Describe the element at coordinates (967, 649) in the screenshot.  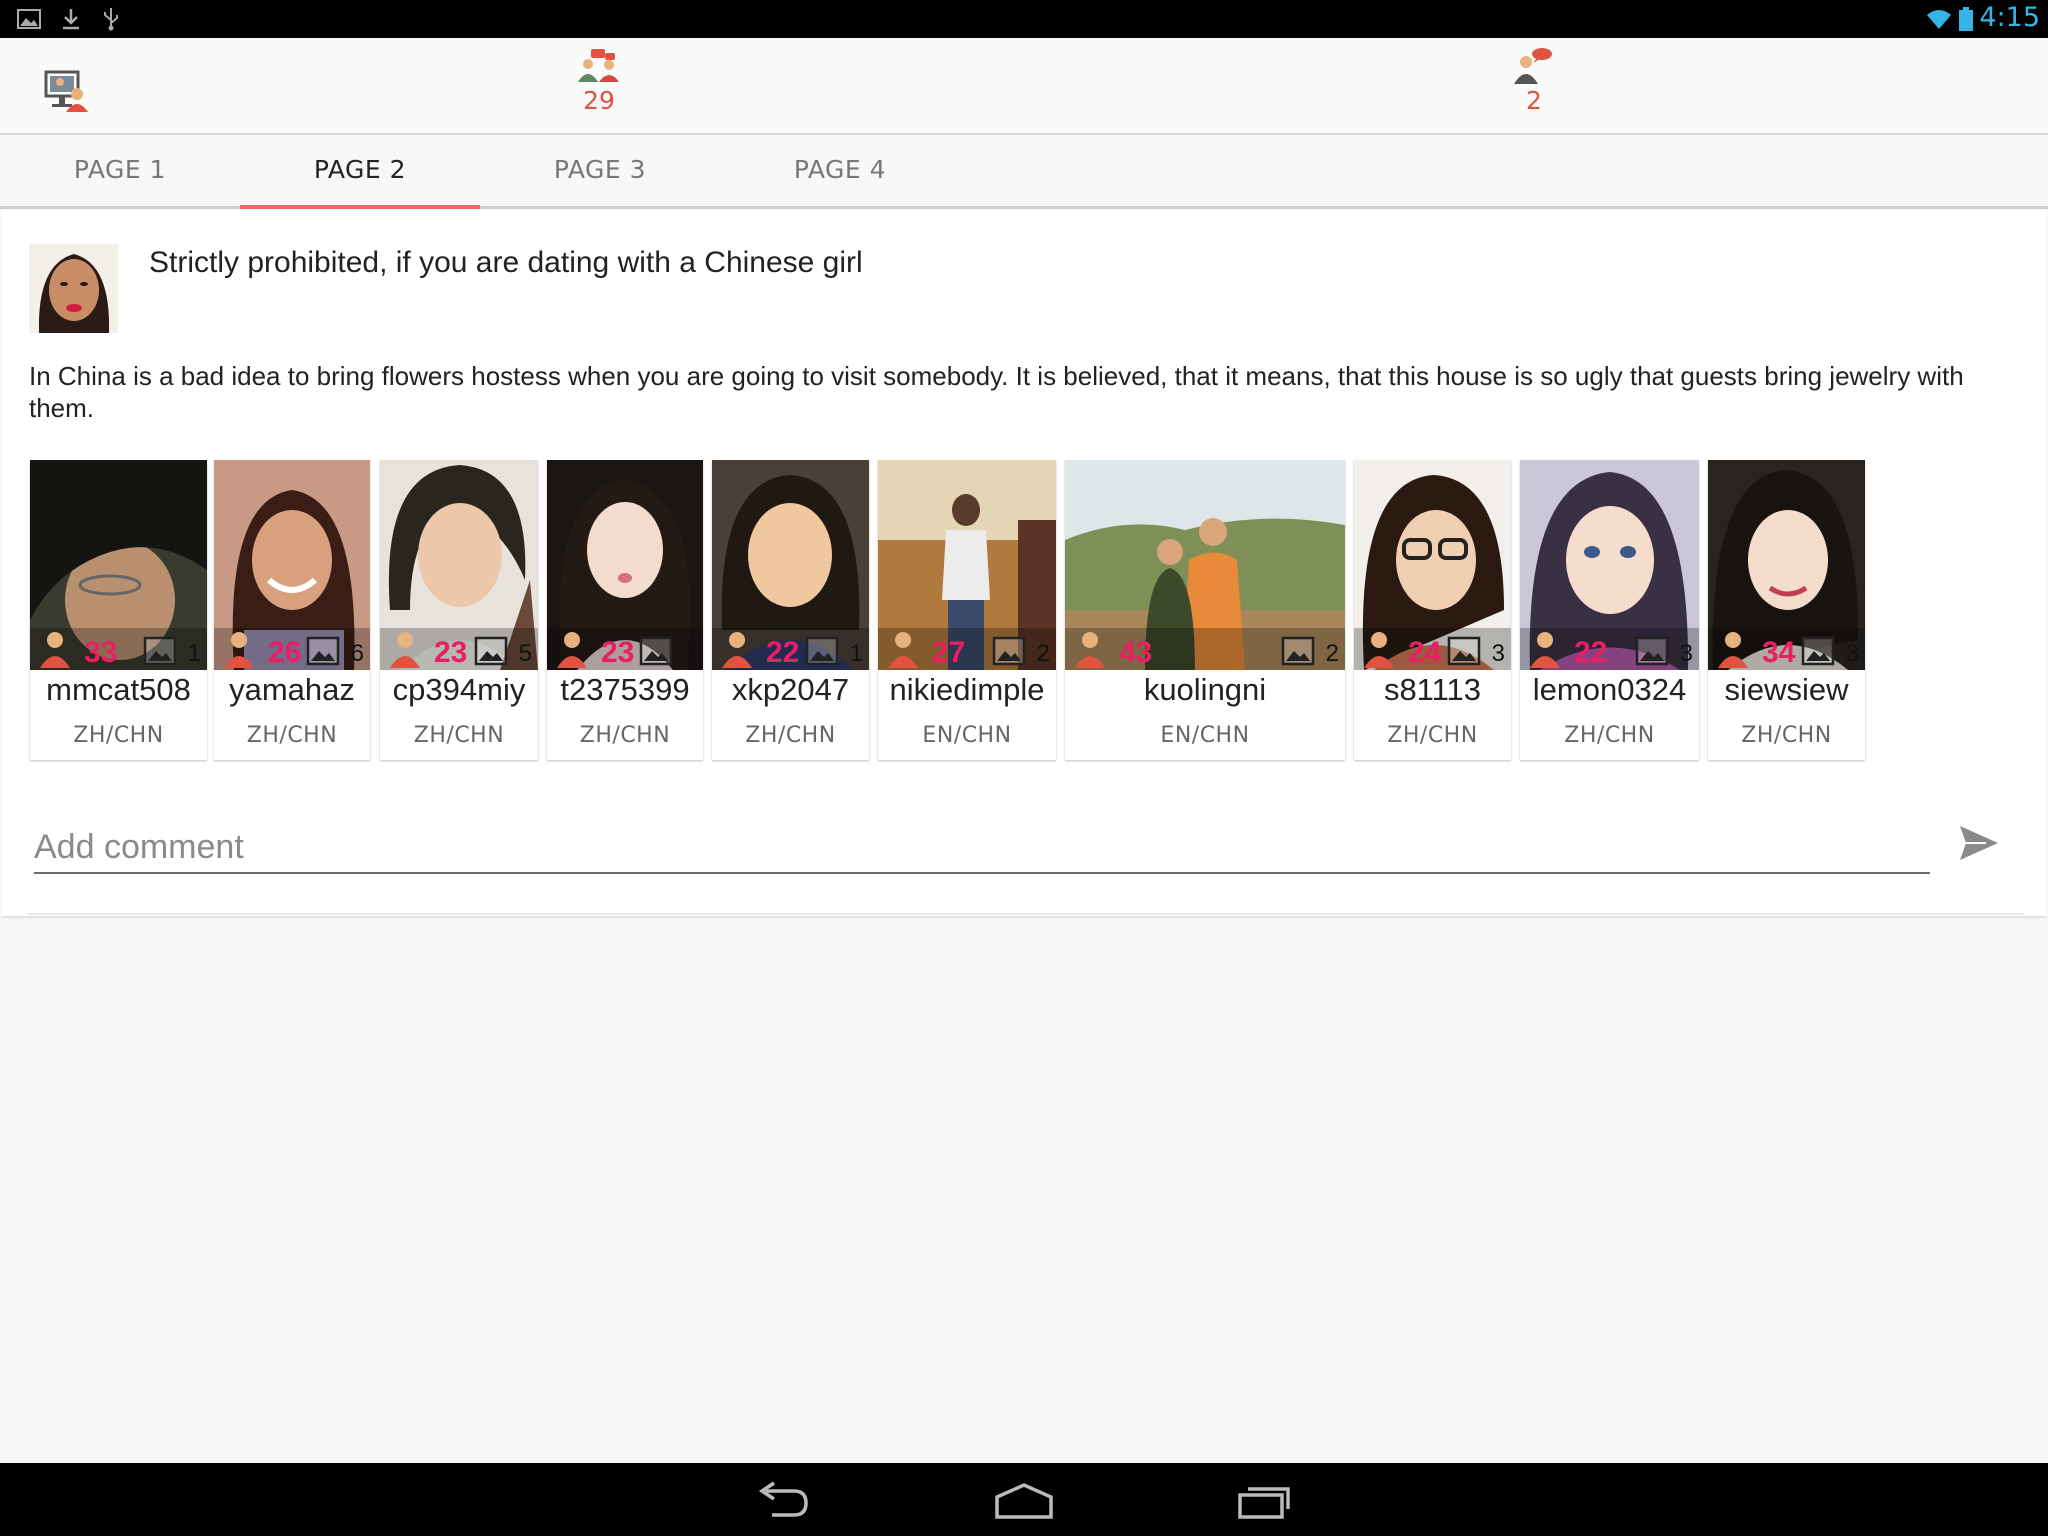
I see `user-stats-bar: 27 2` at that location.